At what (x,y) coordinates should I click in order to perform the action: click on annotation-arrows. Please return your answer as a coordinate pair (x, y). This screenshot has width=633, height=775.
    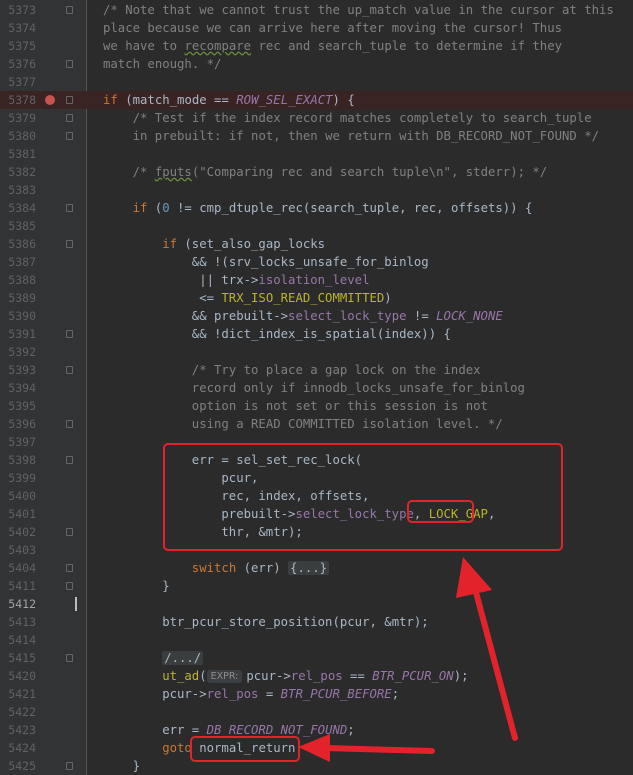
    Looking at the image, I should click on (408, 659).